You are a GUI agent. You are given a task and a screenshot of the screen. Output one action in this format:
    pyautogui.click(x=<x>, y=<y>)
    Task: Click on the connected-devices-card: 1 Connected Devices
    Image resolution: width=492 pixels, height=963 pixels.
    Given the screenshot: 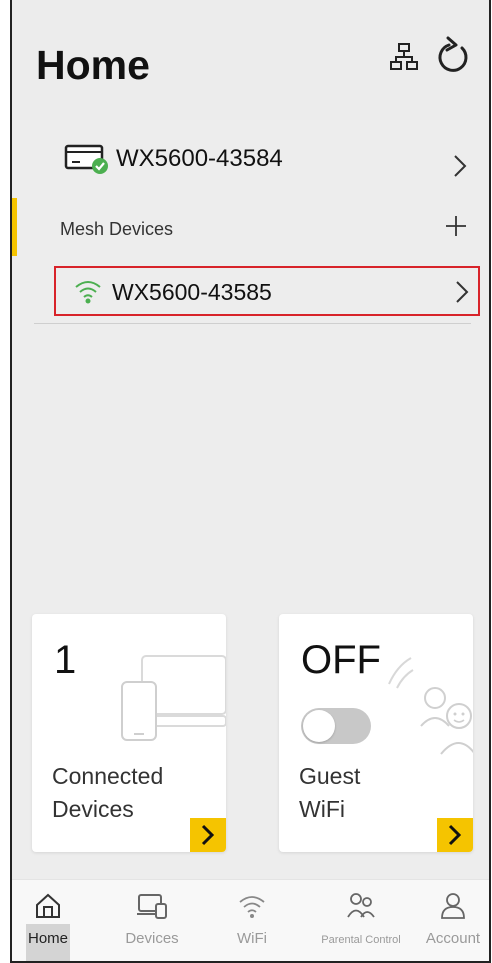 What is the action you would take?
    pyautogui.click(x=129, y=733)
    